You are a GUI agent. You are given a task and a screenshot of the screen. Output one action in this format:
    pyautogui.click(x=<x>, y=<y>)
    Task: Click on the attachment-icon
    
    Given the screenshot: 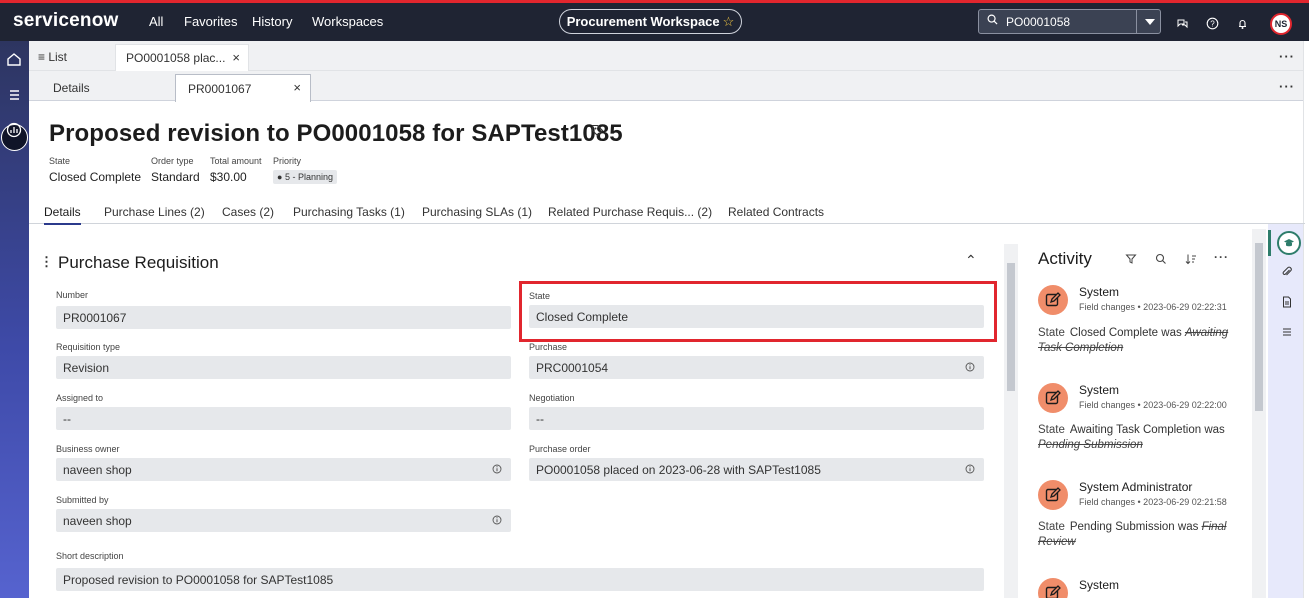 What is the action you would take?
    pyautogui.click(x=1287, y=272)
    